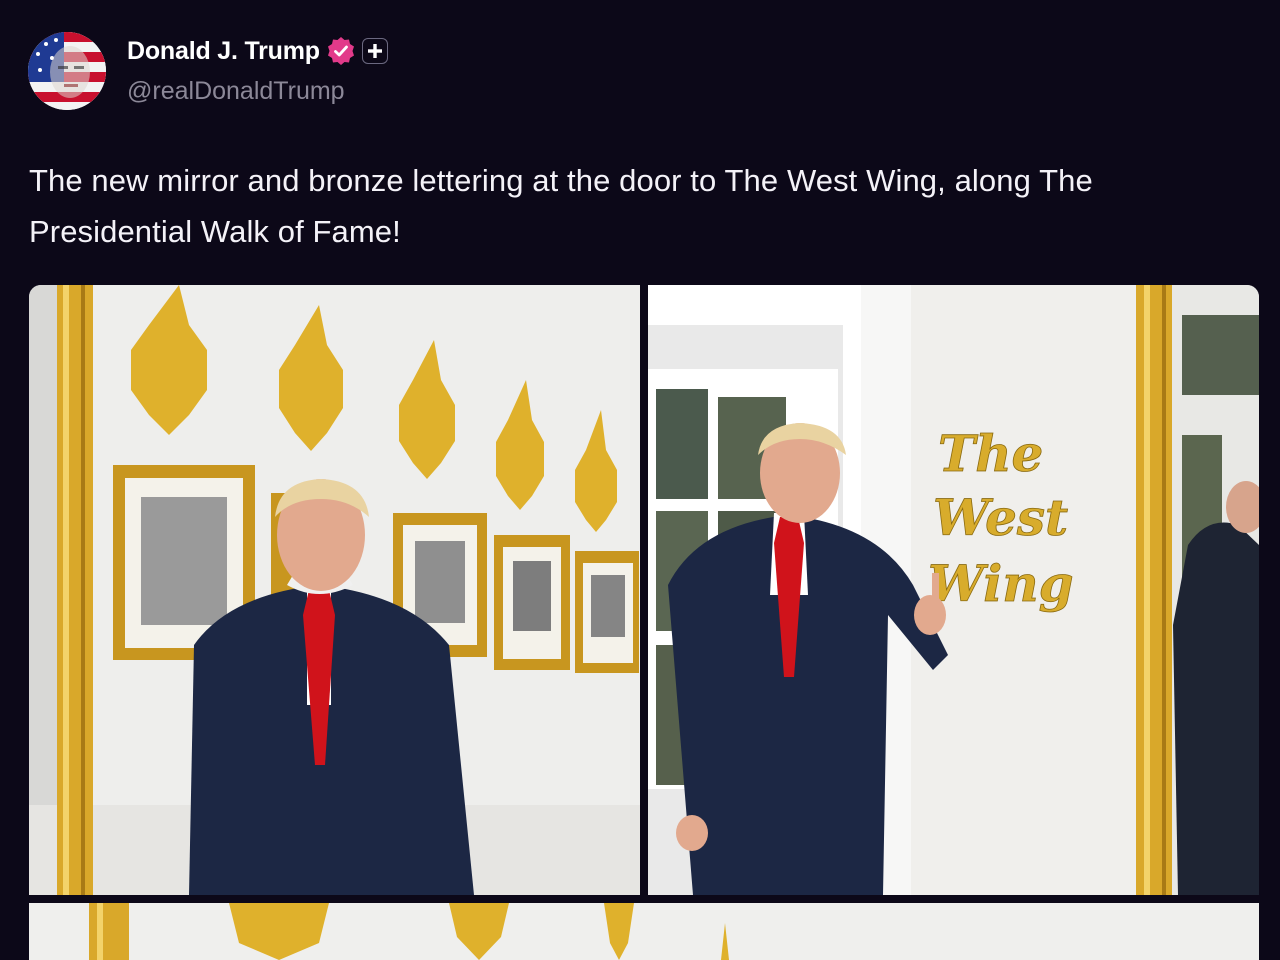  I want to click on sign-word-wing: Wing, so click(1001, 583).